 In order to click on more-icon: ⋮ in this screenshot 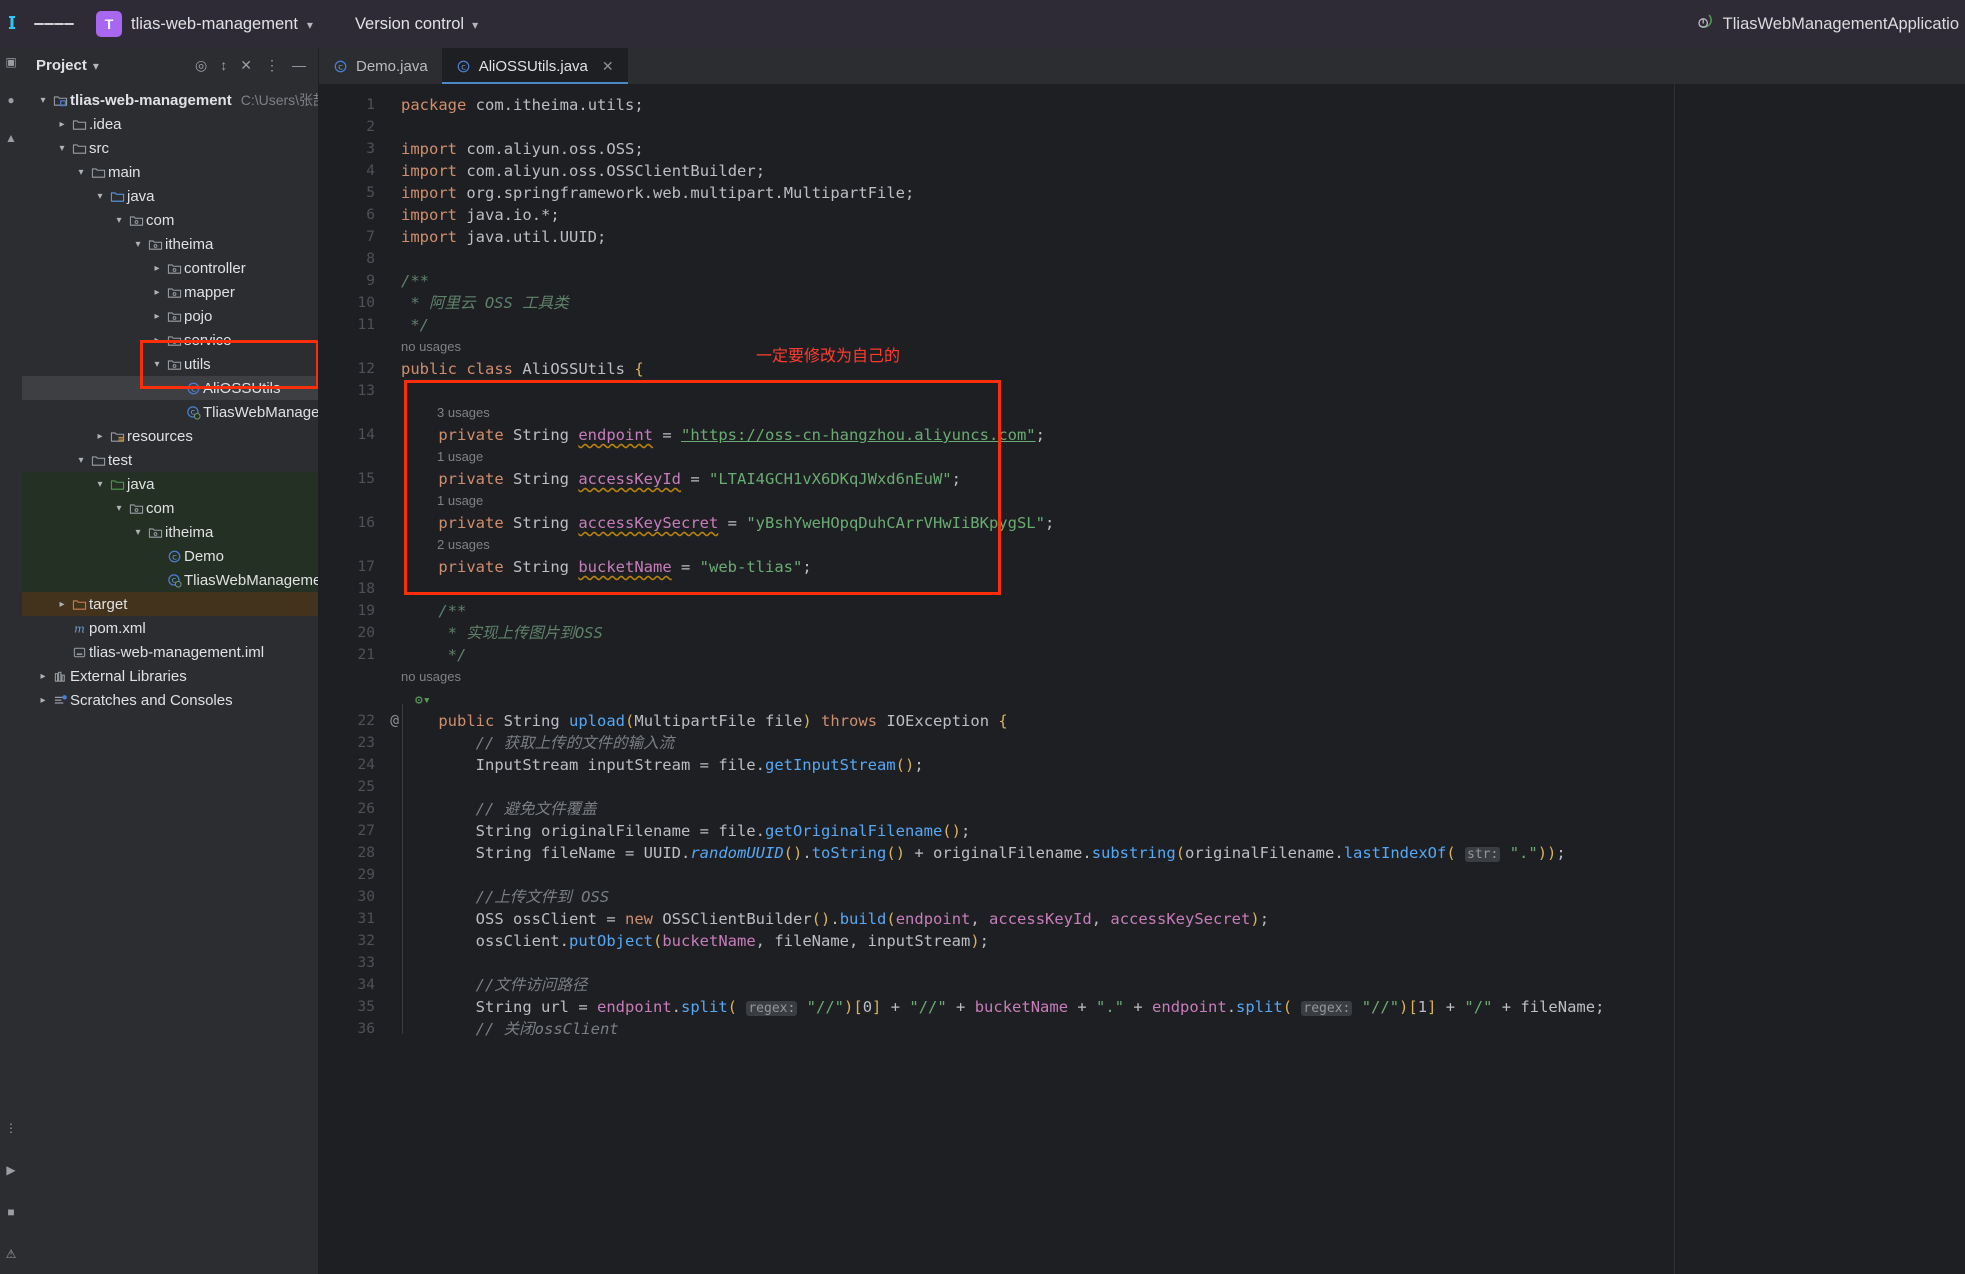, I will do `click(272, 65)`.